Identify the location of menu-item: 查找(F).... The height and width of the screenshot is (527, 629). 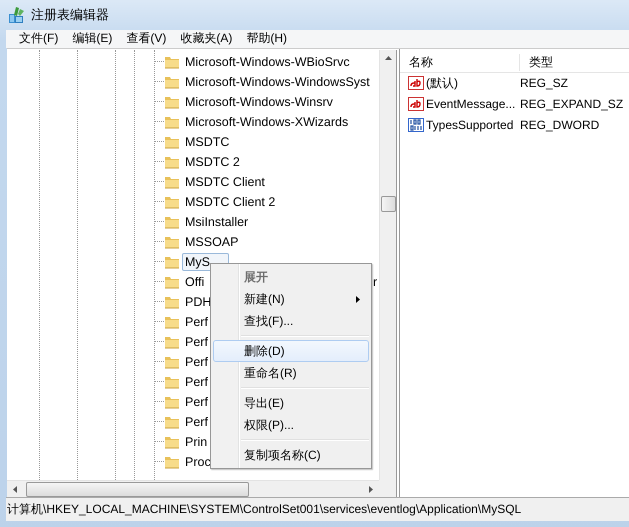
(291, 321).